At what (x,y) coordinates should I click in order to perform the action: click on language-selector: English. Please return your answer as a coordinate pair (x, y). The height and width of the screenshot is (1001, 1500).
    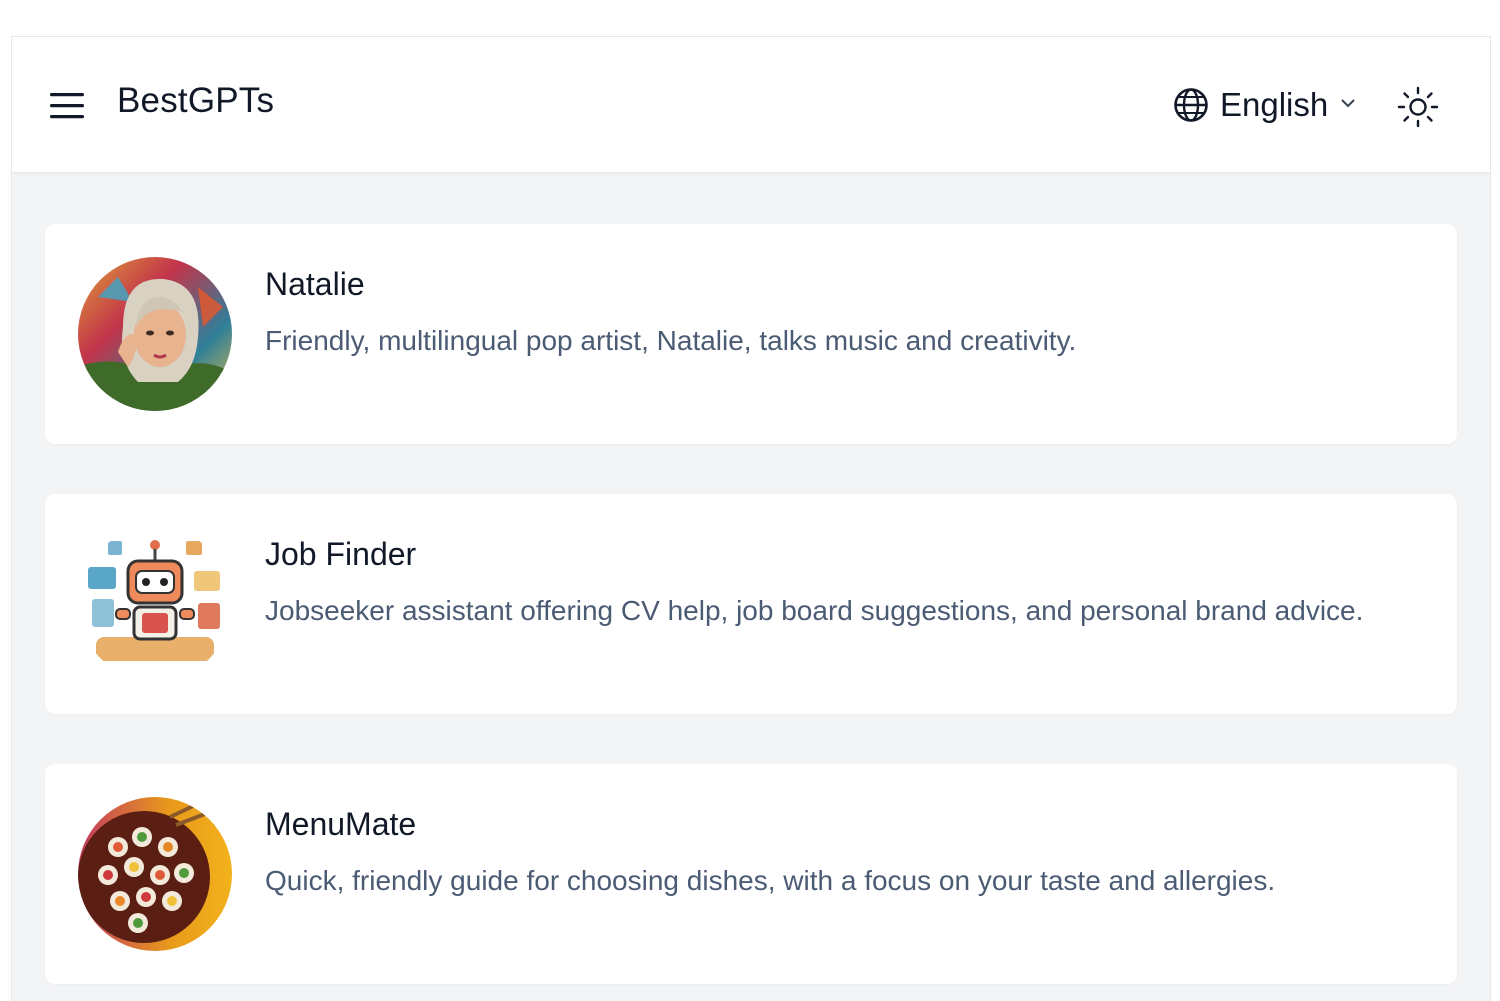
    Looking at the image, I should click on (1264, 105).